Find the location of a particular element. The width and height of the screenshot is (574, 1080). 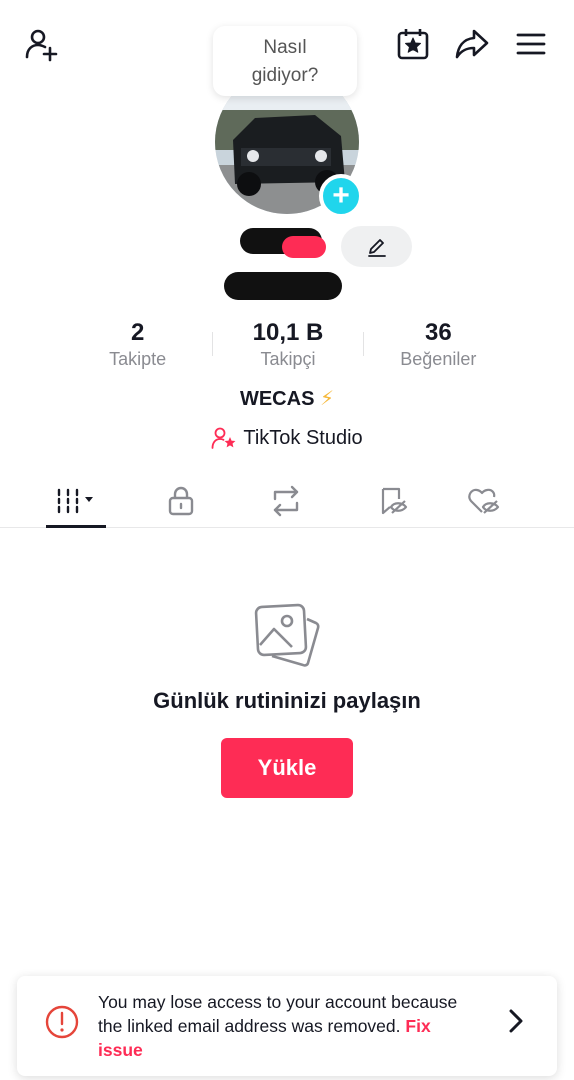

videos-grid-icon is located at coordinates (75, 500).